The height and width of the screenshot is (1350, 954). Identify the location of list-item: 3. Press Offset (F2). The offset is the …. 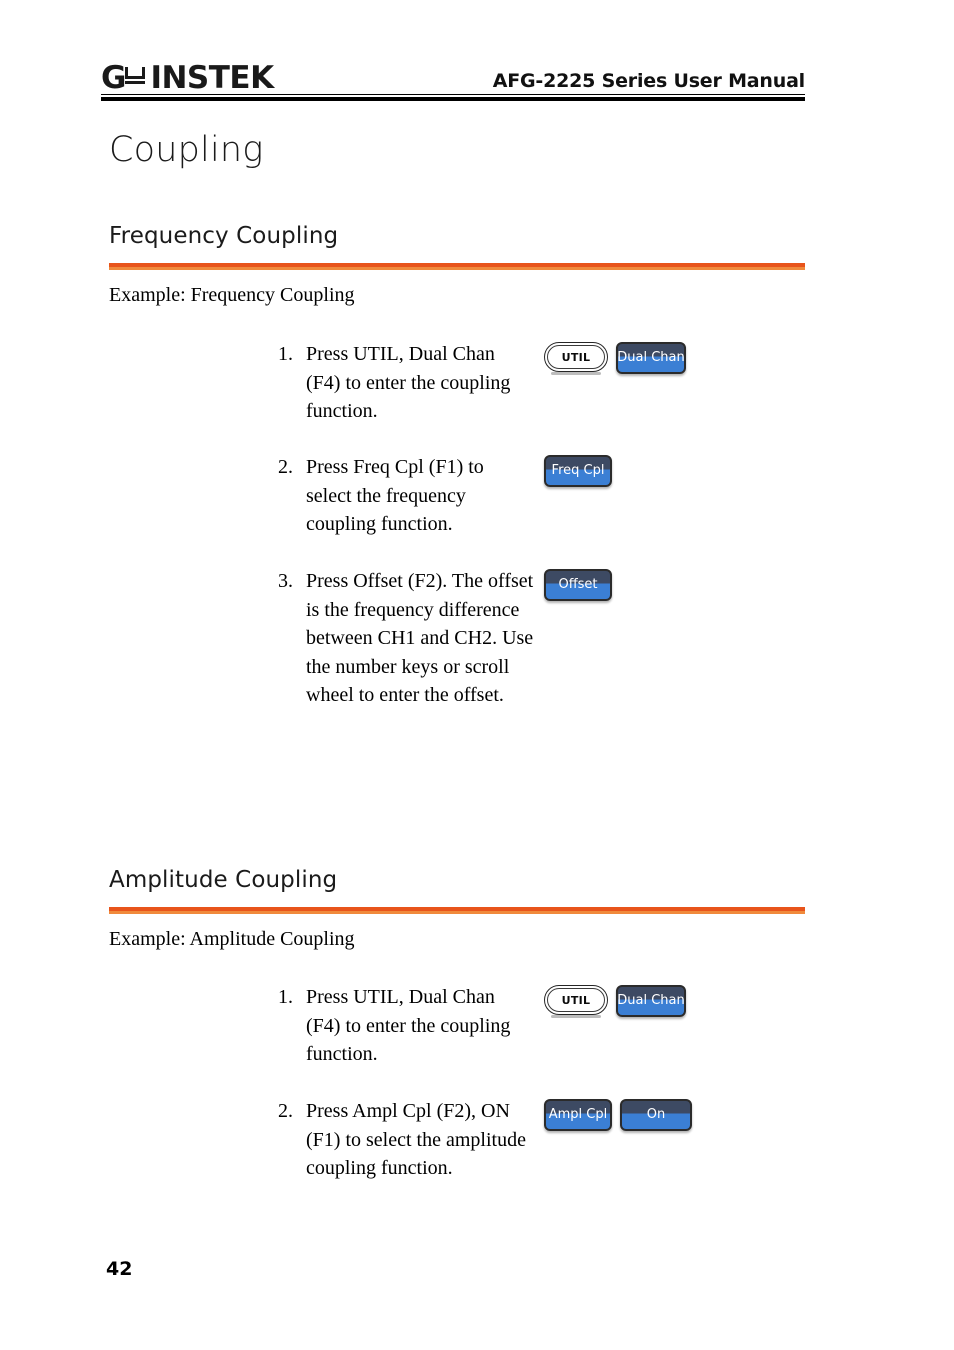
(441, 638).